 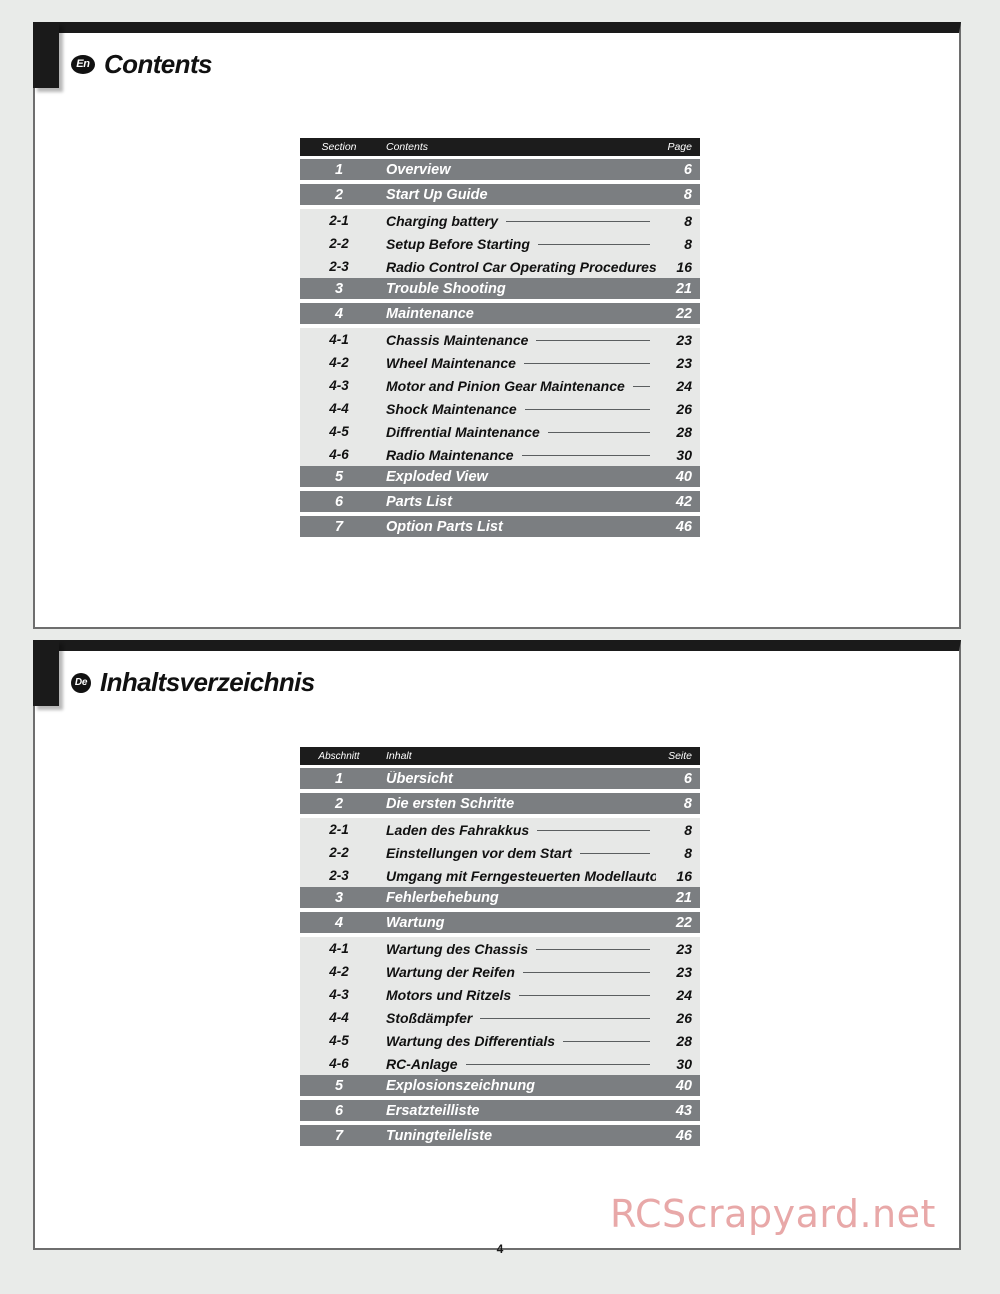 What do you see at coordinates (339, 147) in the screenshot?
I see `toc-header-section: Section` at bounding box center [339, 147].